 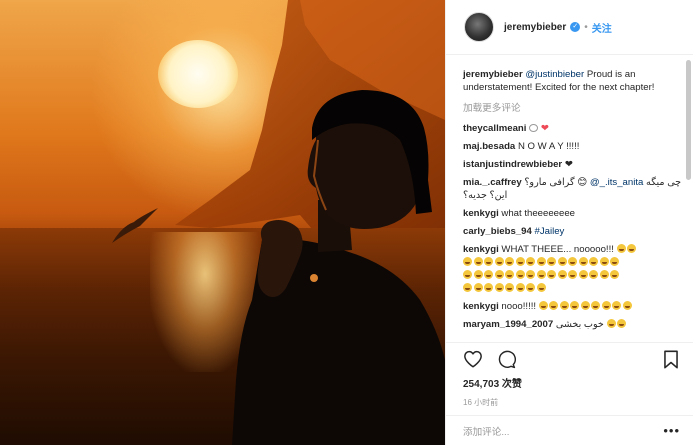 I want to click on comment-mention: @_.its_anita, so click(x=616, y=182).